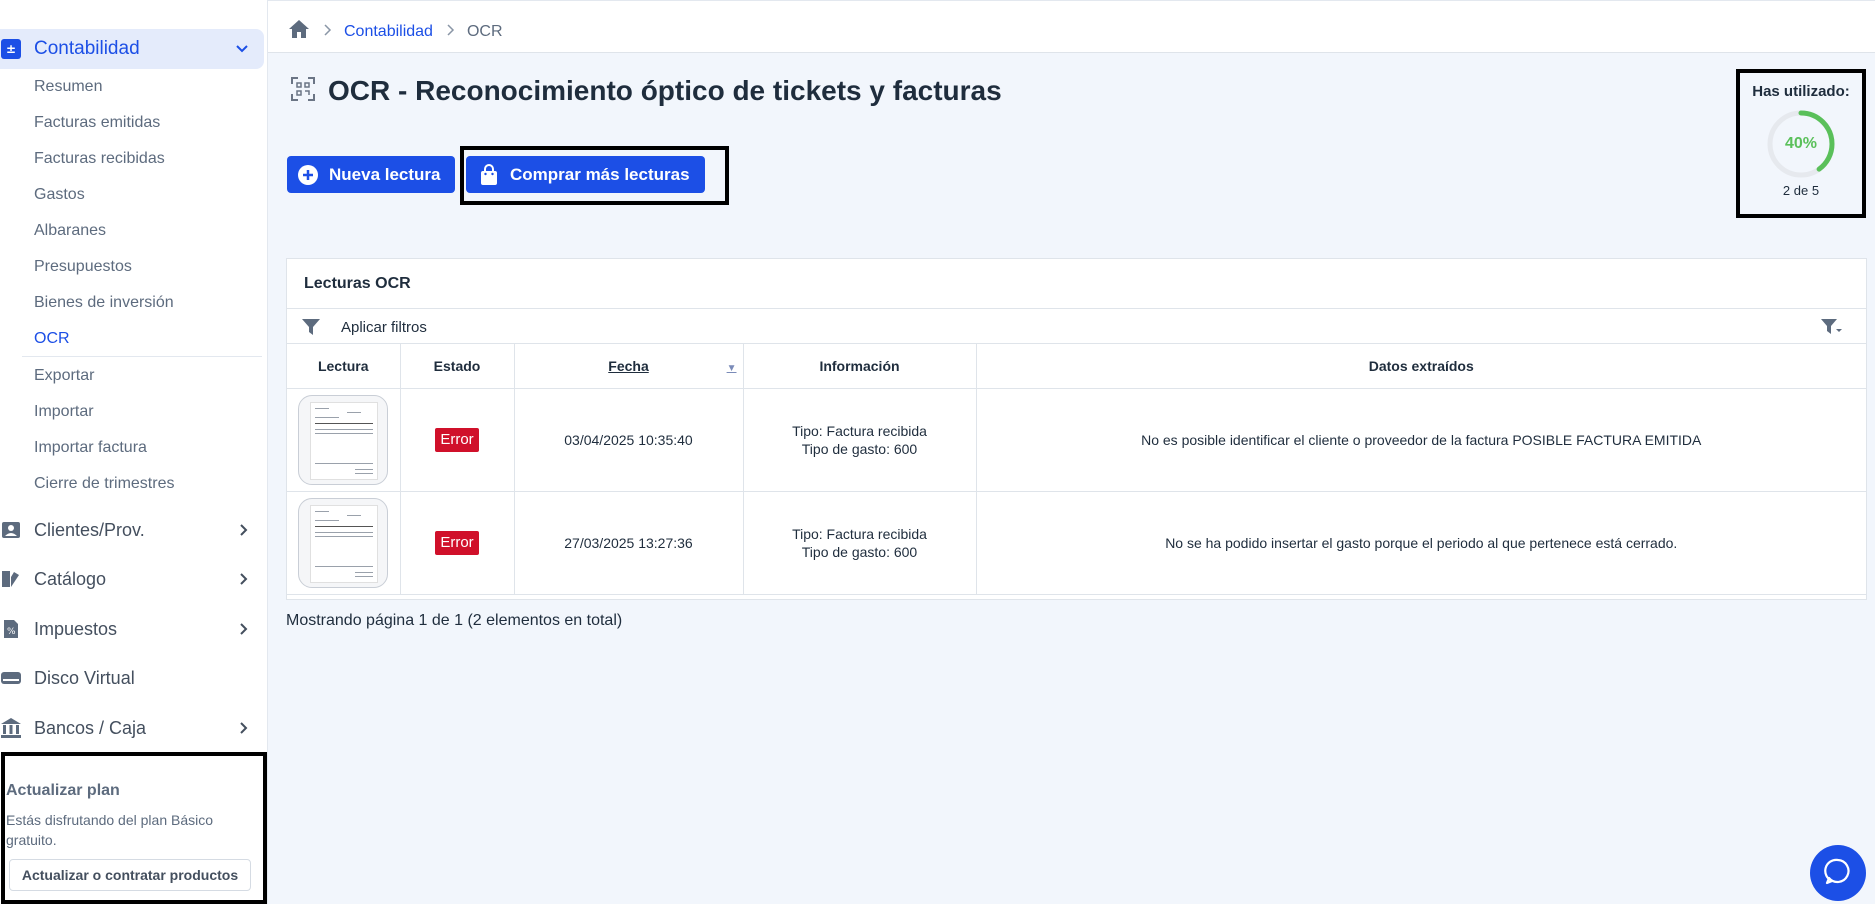 The width and height of the screenshot is (1875, 904). I want to click on new-reading-label: Nueva lectura, so click(385, 174).